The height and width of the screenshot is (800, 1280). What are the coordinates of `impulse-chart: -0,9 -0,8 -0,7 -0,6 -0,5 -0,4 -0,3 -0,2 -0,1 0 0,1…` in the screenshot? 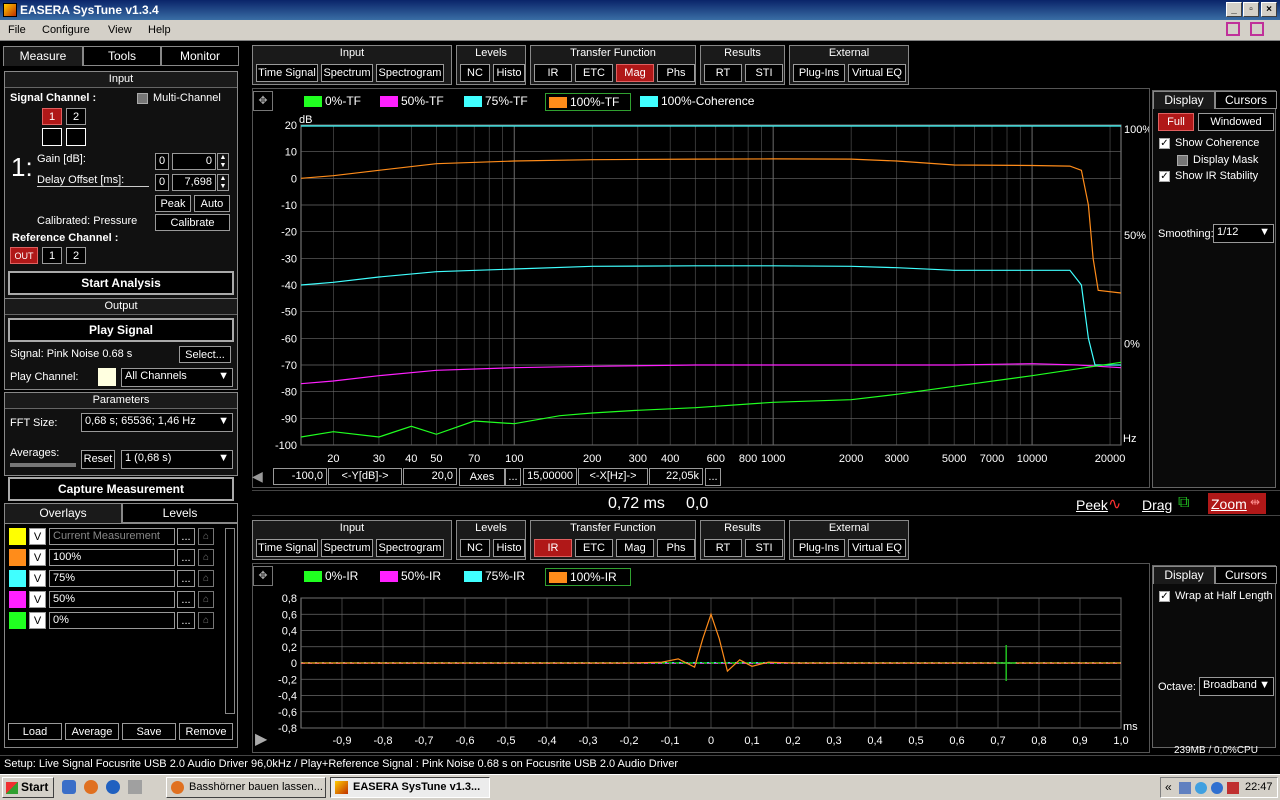 It's located at (701, 669).